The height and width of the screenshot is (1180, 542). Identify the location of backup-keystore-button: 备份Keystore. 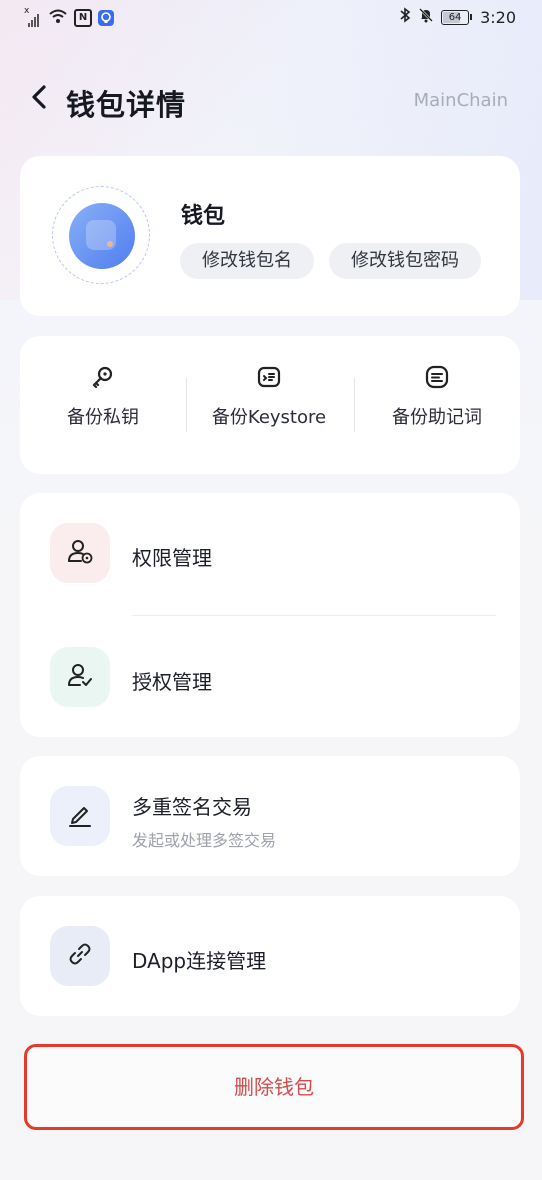
(269, 405).